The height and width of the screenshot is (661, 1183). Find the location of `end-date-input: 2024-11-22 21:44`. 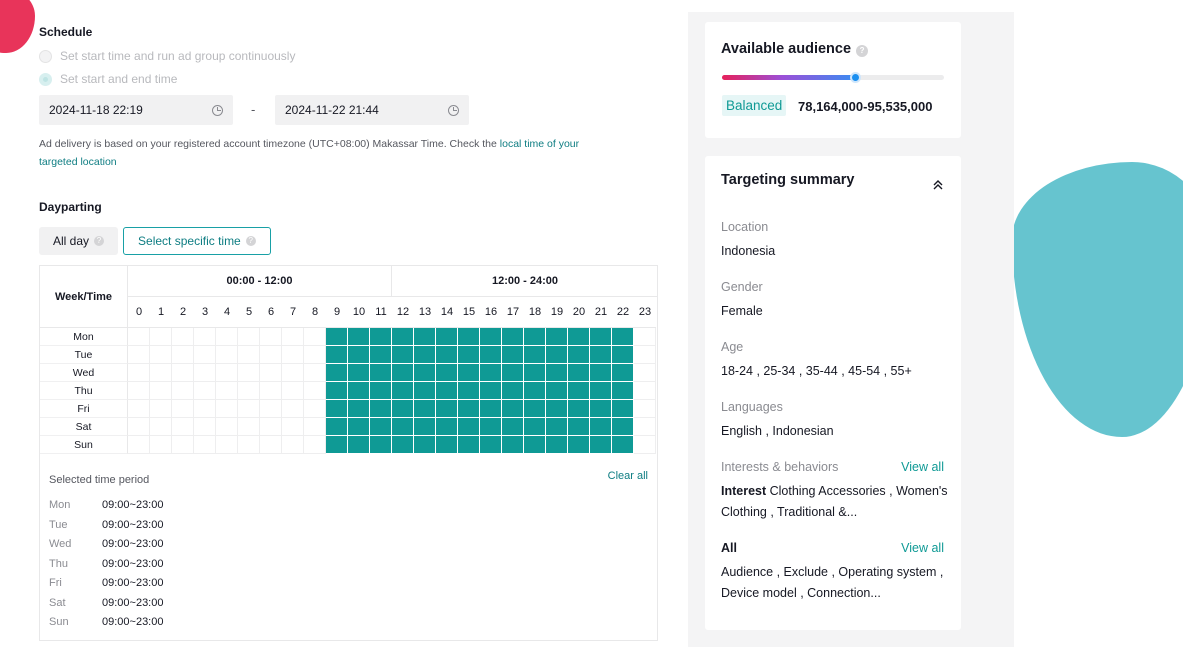

end-date-input: 2024-11-22 21:44 is located at coordinates (372, 110).